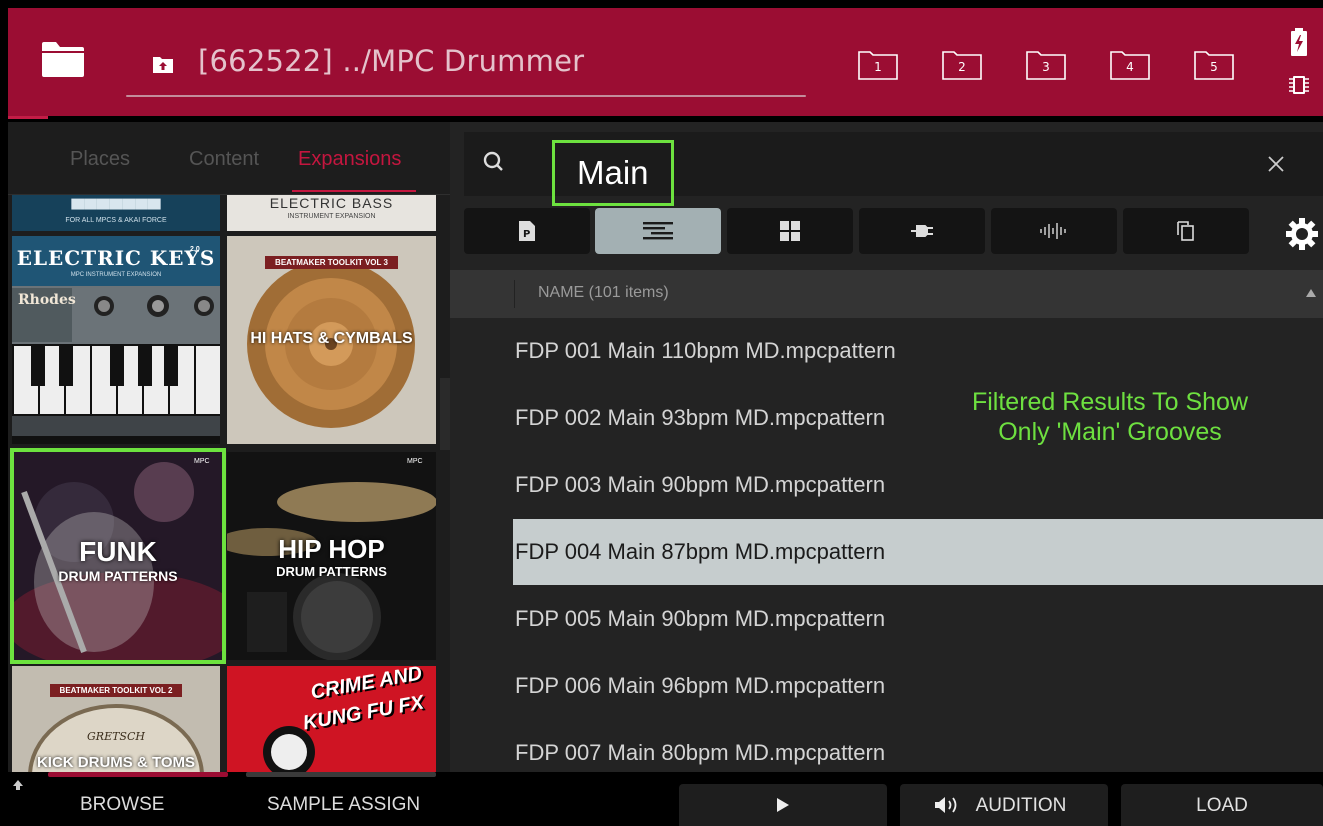 This screenshot has width=1323, height=826. I want to click on sample-waveform-icon, so click(1053, 231).